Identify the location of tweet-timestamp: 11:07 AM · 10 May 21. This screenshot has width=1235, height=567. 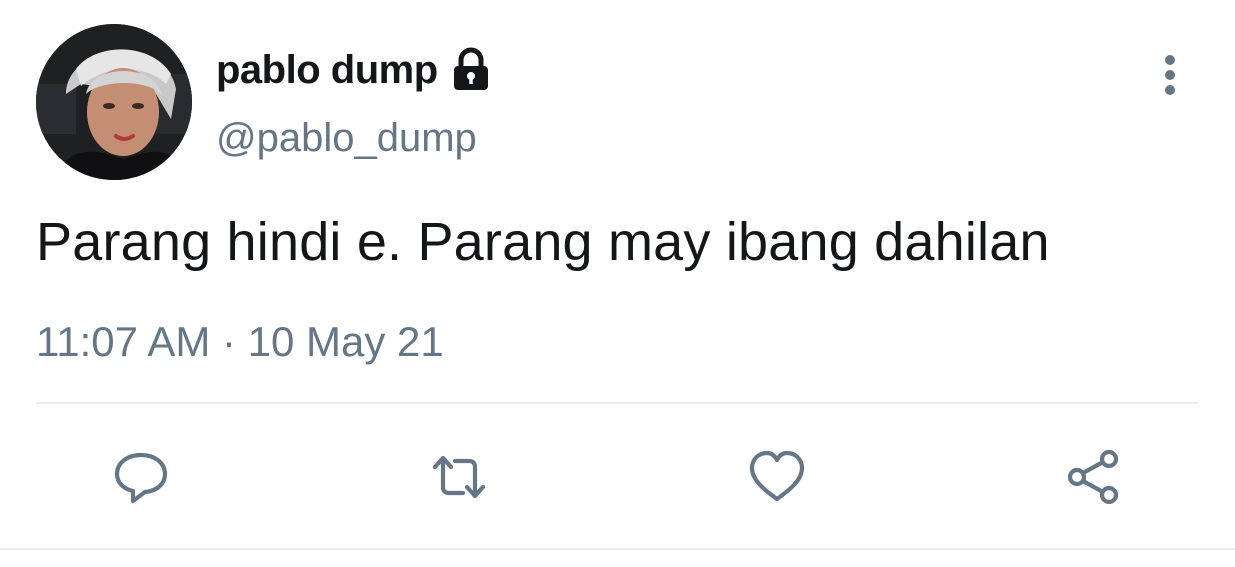
(240, 342).